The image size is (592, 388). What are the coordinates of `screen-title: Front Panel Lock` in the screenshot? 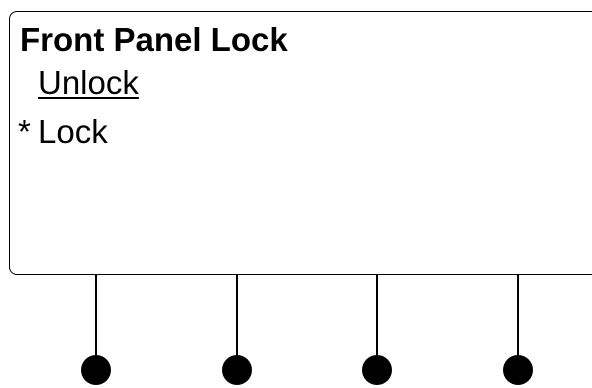 It's located at (154, 39).